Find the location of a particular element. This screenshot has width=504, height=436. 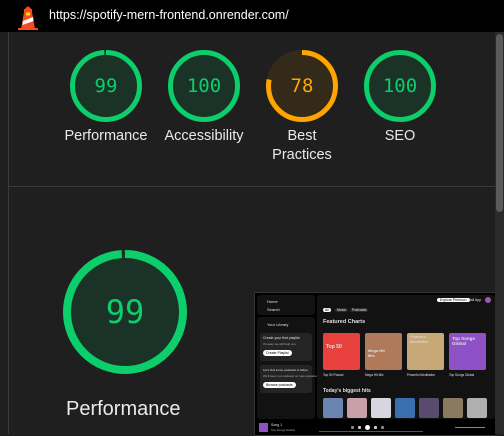

thumb-progress-bar is located at coordinates (371, 431).